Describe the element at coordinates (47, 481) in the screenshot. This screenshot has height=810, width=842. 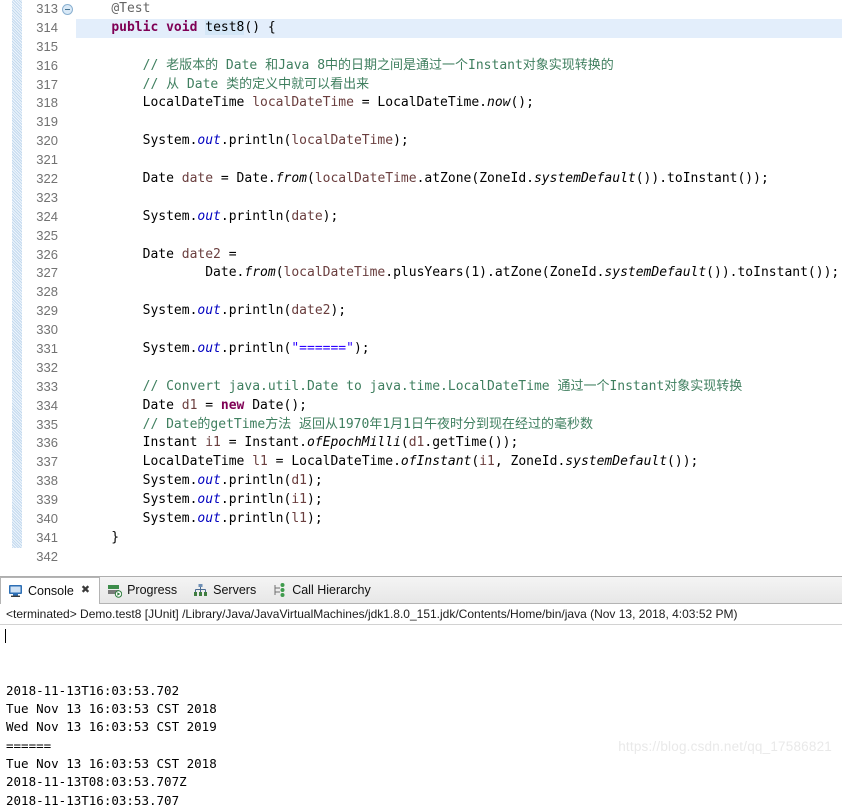
I see `line-number: 338` at that location.